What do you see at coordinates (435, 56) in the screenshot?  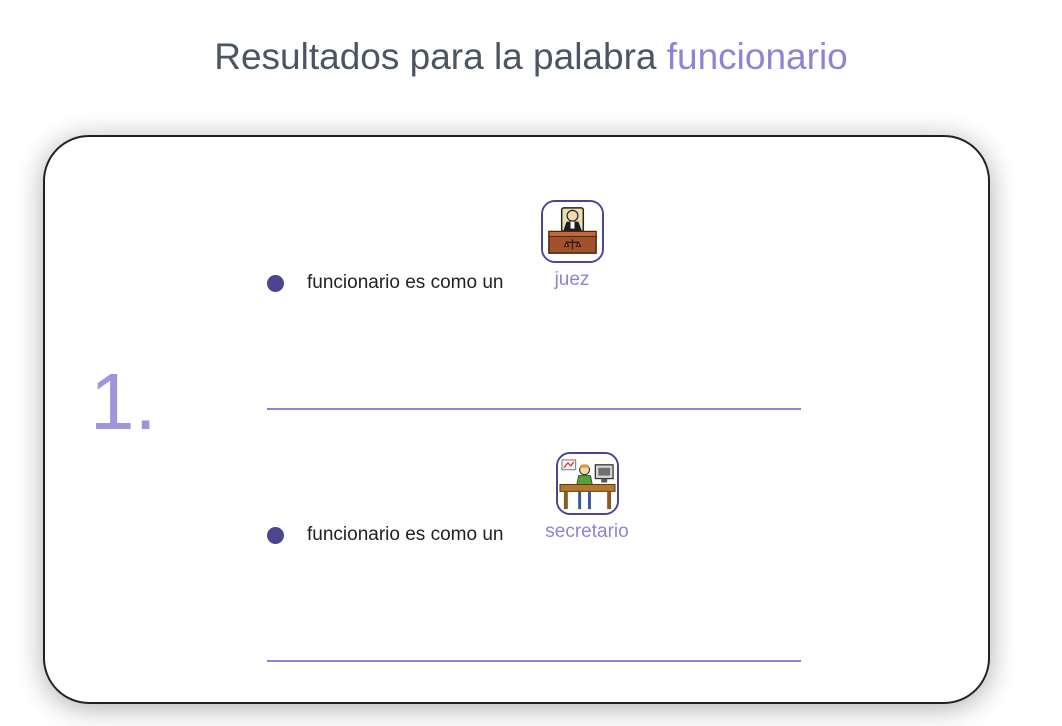 I see `title-prefix: Resultados para la palabra` at bounding box center [435, 56].